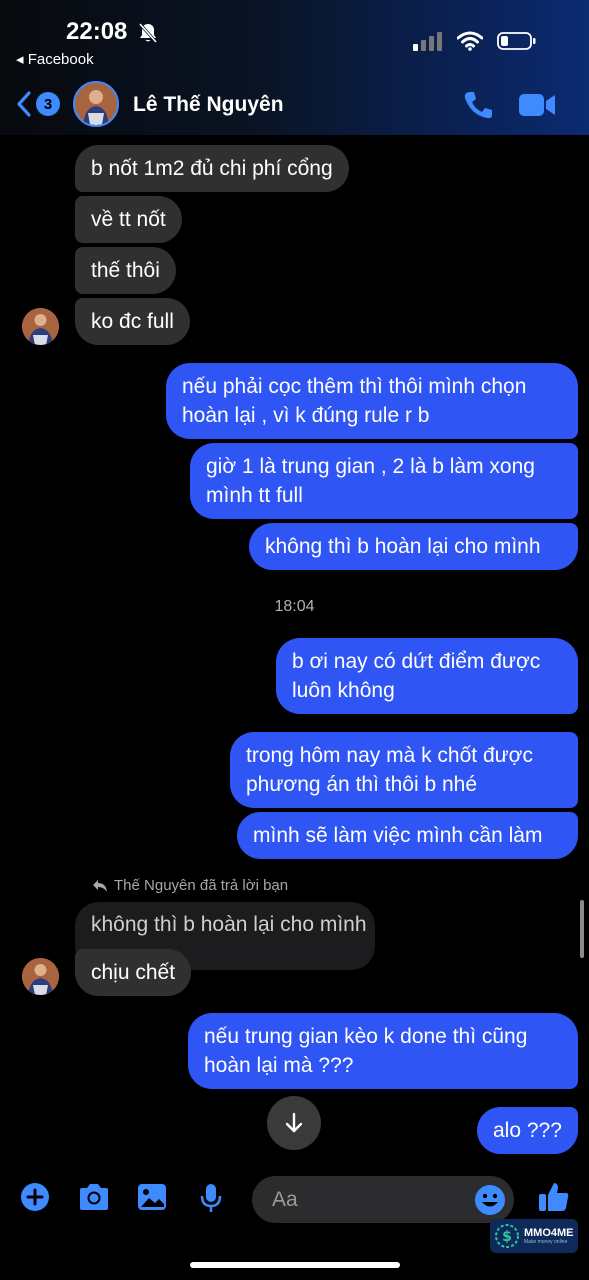 The height and width of the screenshot is (1280, 589). What do you see at coordinates (427, 676) in the screenshot?
I see `outgoing-message: b ơi nay có dứt điểm được luôn không` at bounding box center [427, 676].